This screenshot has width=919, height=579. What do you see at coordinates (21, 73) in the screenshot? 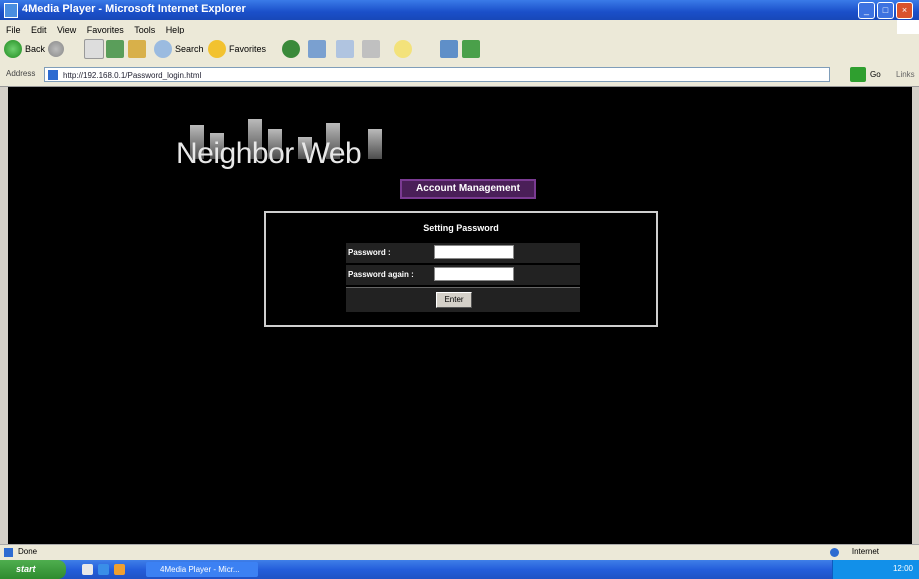
I see `address-label: Address` at bounding box center [21, 73].